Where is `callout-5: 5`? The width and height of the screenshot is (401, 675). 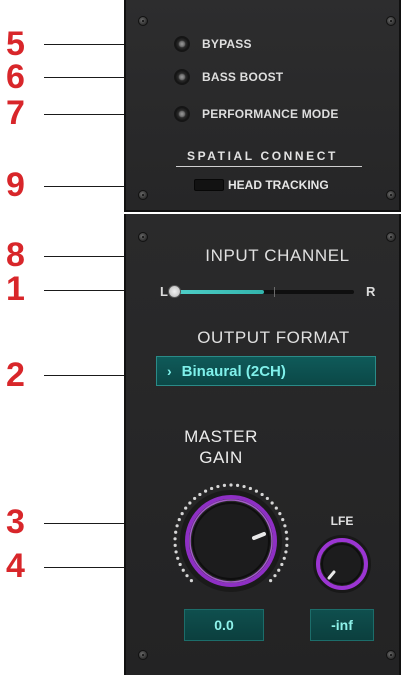 callout-5: 5 is located at coordinates (15, 44).